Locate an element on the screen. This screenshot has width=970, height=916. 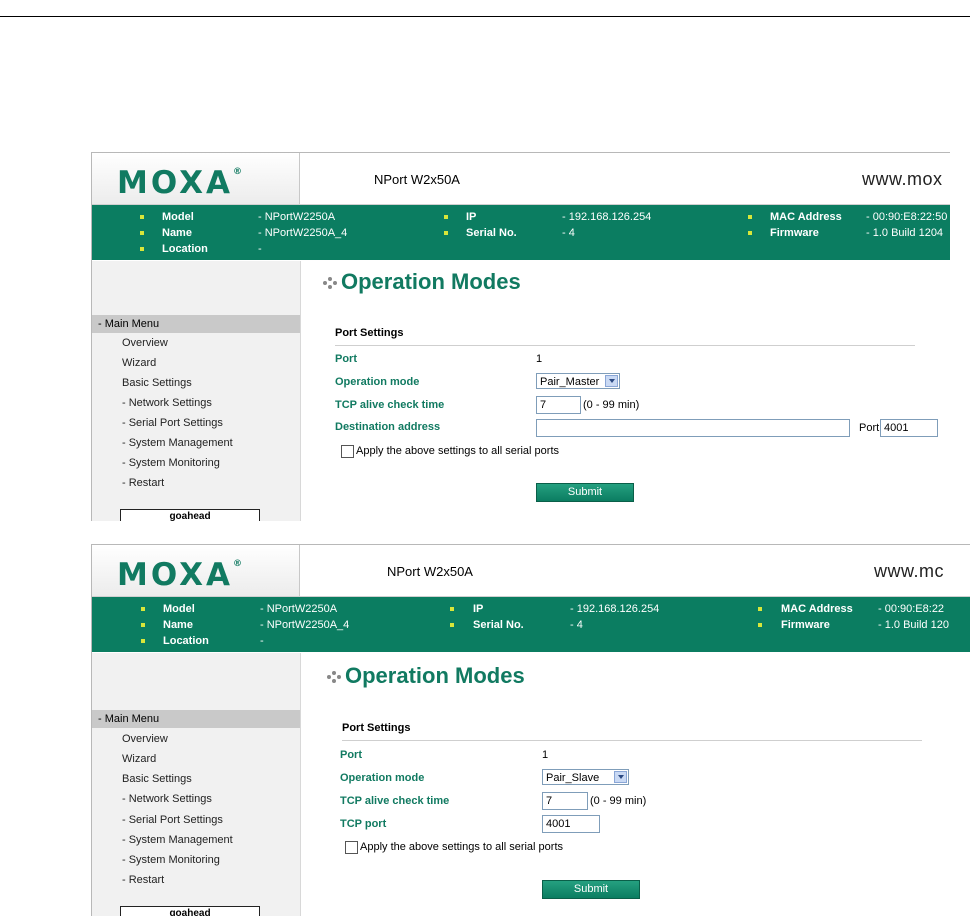
website-link: www.mox is located at coordinates (902, 179).